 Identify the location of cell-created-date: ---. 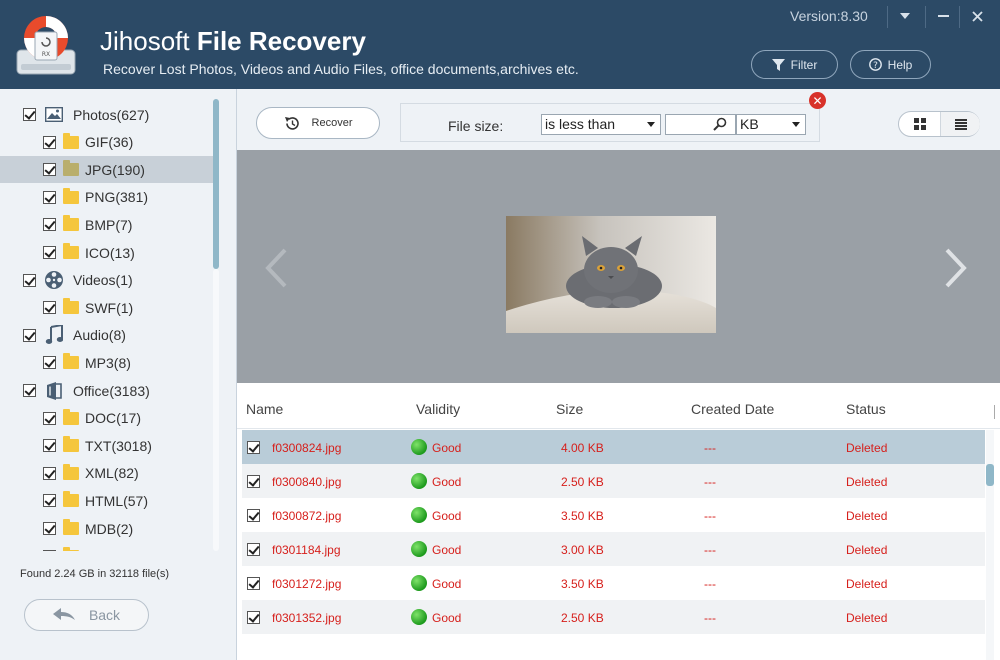
(710, 448).